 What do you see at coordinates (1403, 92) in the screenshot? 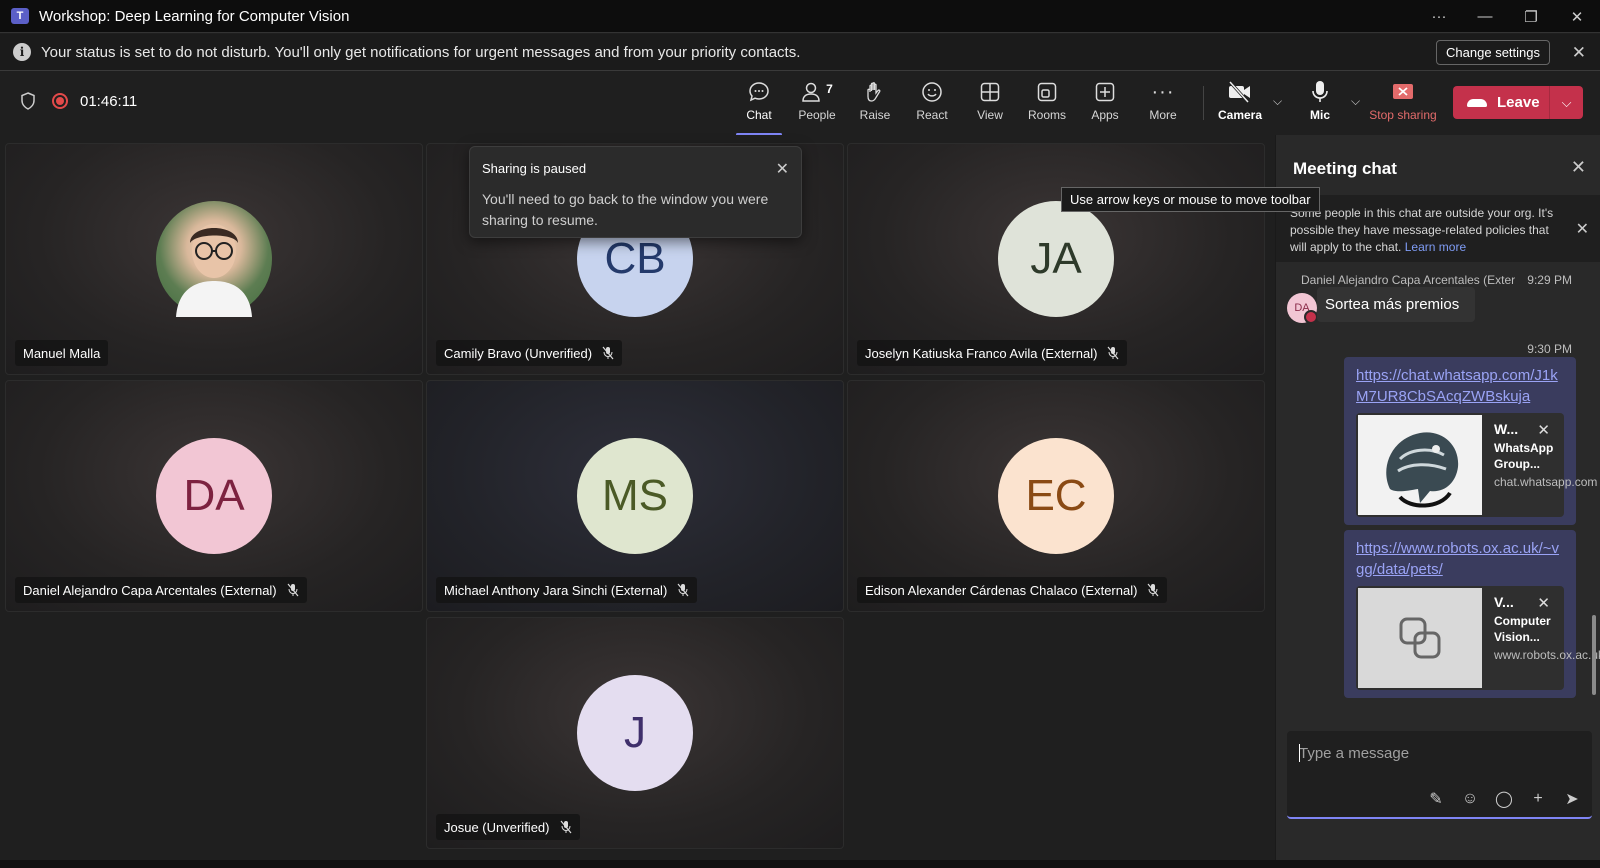
I see `stop-share-icon` at bounding box center [1403, 92].